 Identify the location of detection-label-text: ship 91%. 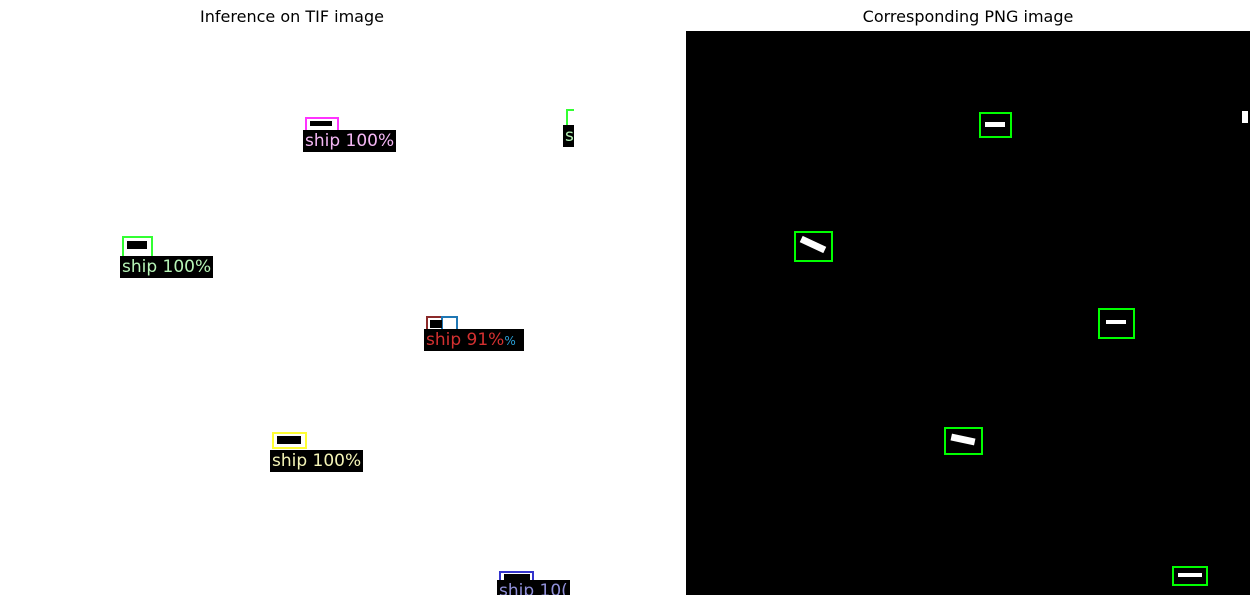
(465, 340).